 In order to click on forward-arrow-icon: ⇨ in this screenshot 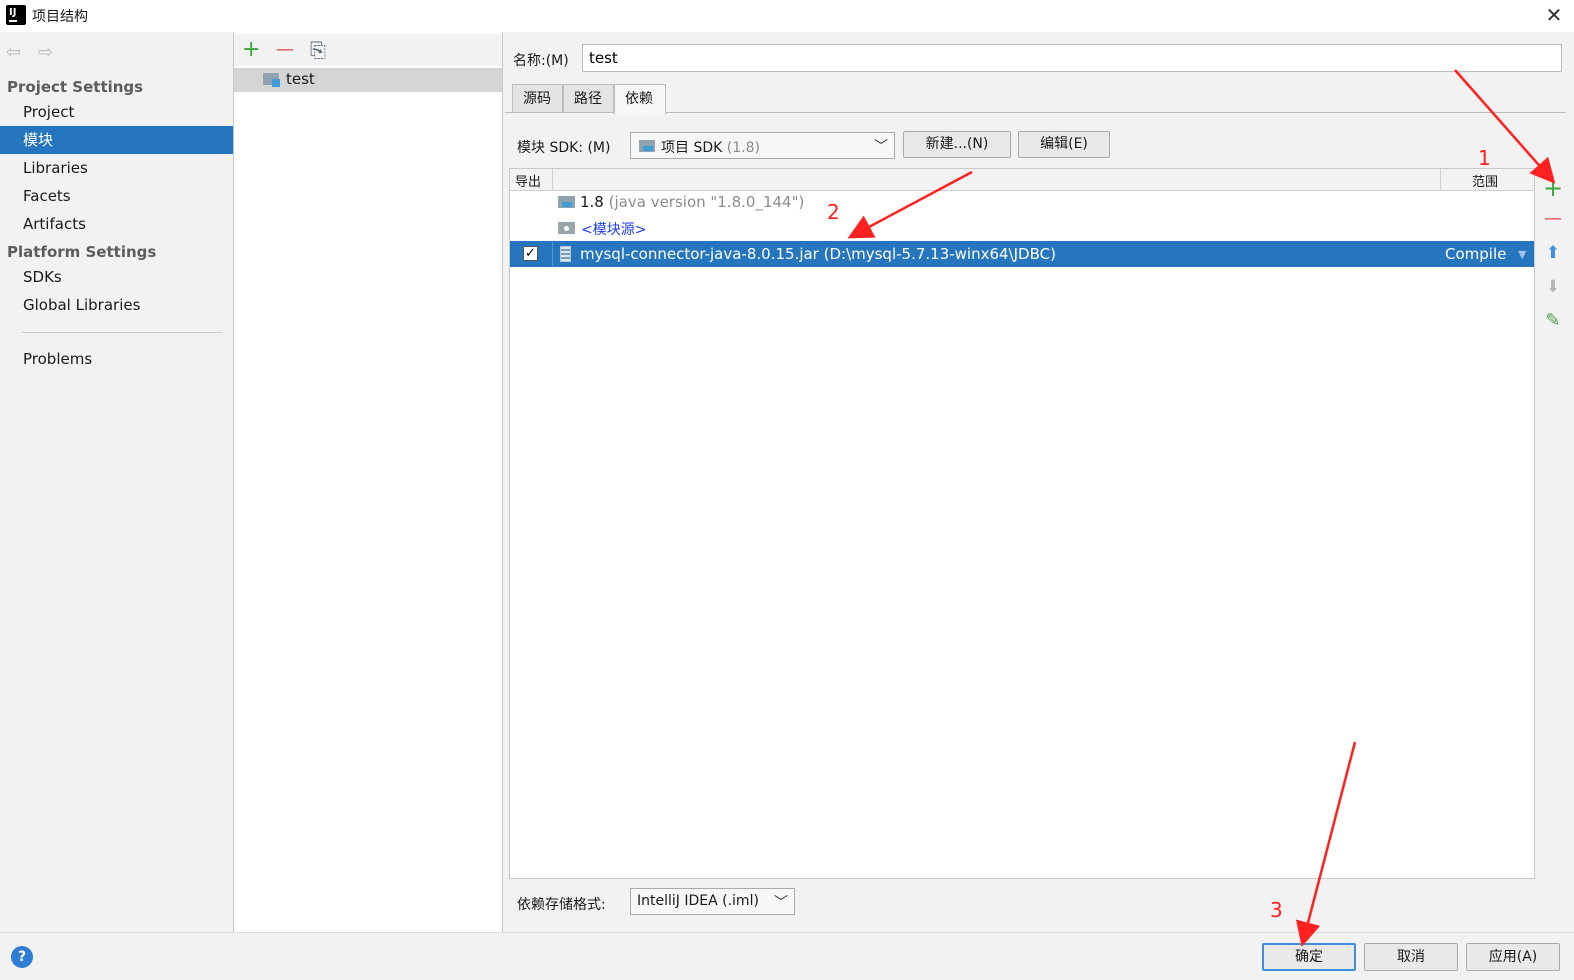, I will do `click(45, 52)`.